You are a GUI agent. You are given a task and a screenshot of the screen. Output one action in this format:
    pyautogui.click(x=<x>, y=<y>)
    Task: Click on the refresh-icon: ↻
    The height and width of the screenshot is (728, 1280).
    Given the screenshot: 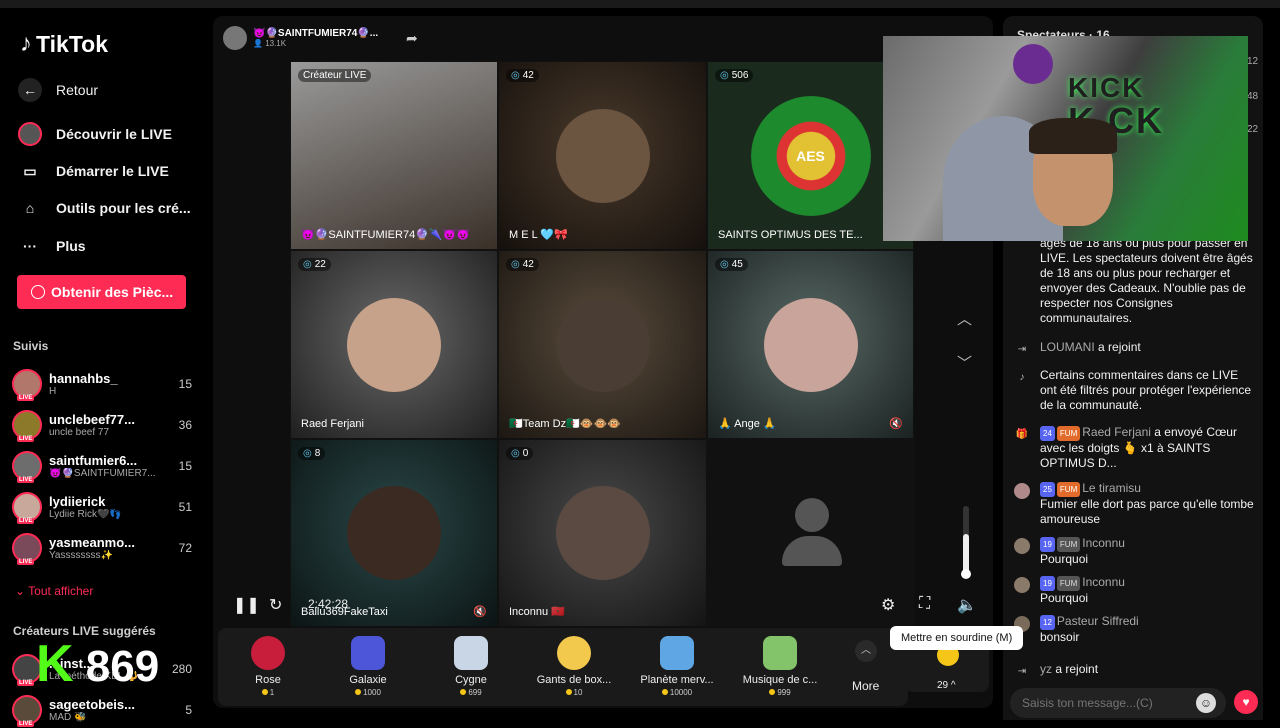 What is the action you would take?
    pyautogui.click(x=275, y=605)
    